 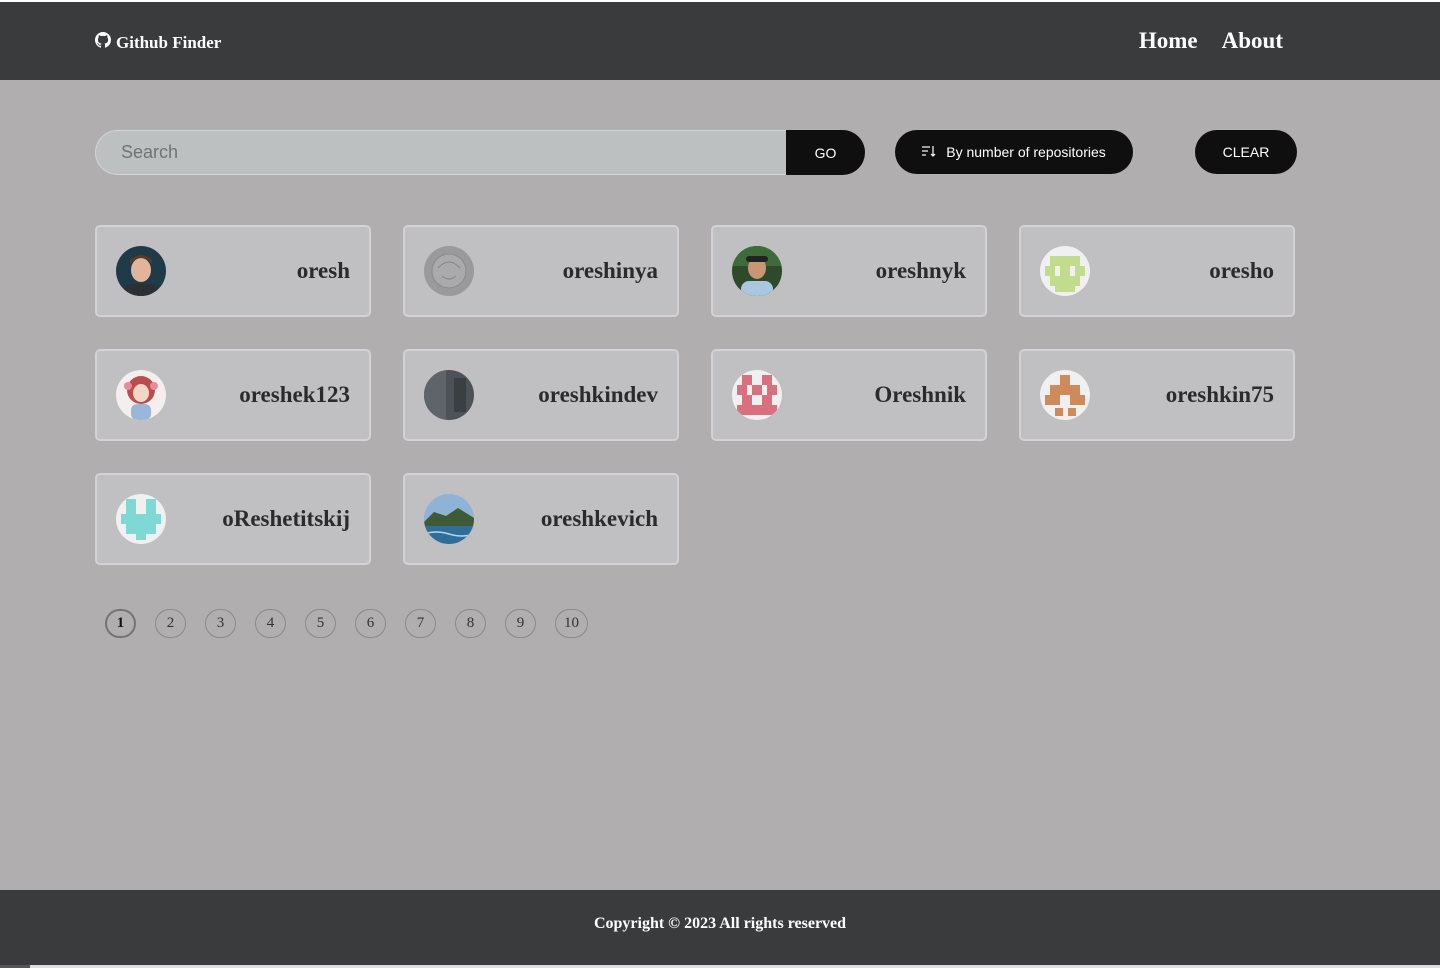 What do you see at coordinates (929, 152) in the screenshot?
I see `sort-icon` at bounding box center [929, 152].